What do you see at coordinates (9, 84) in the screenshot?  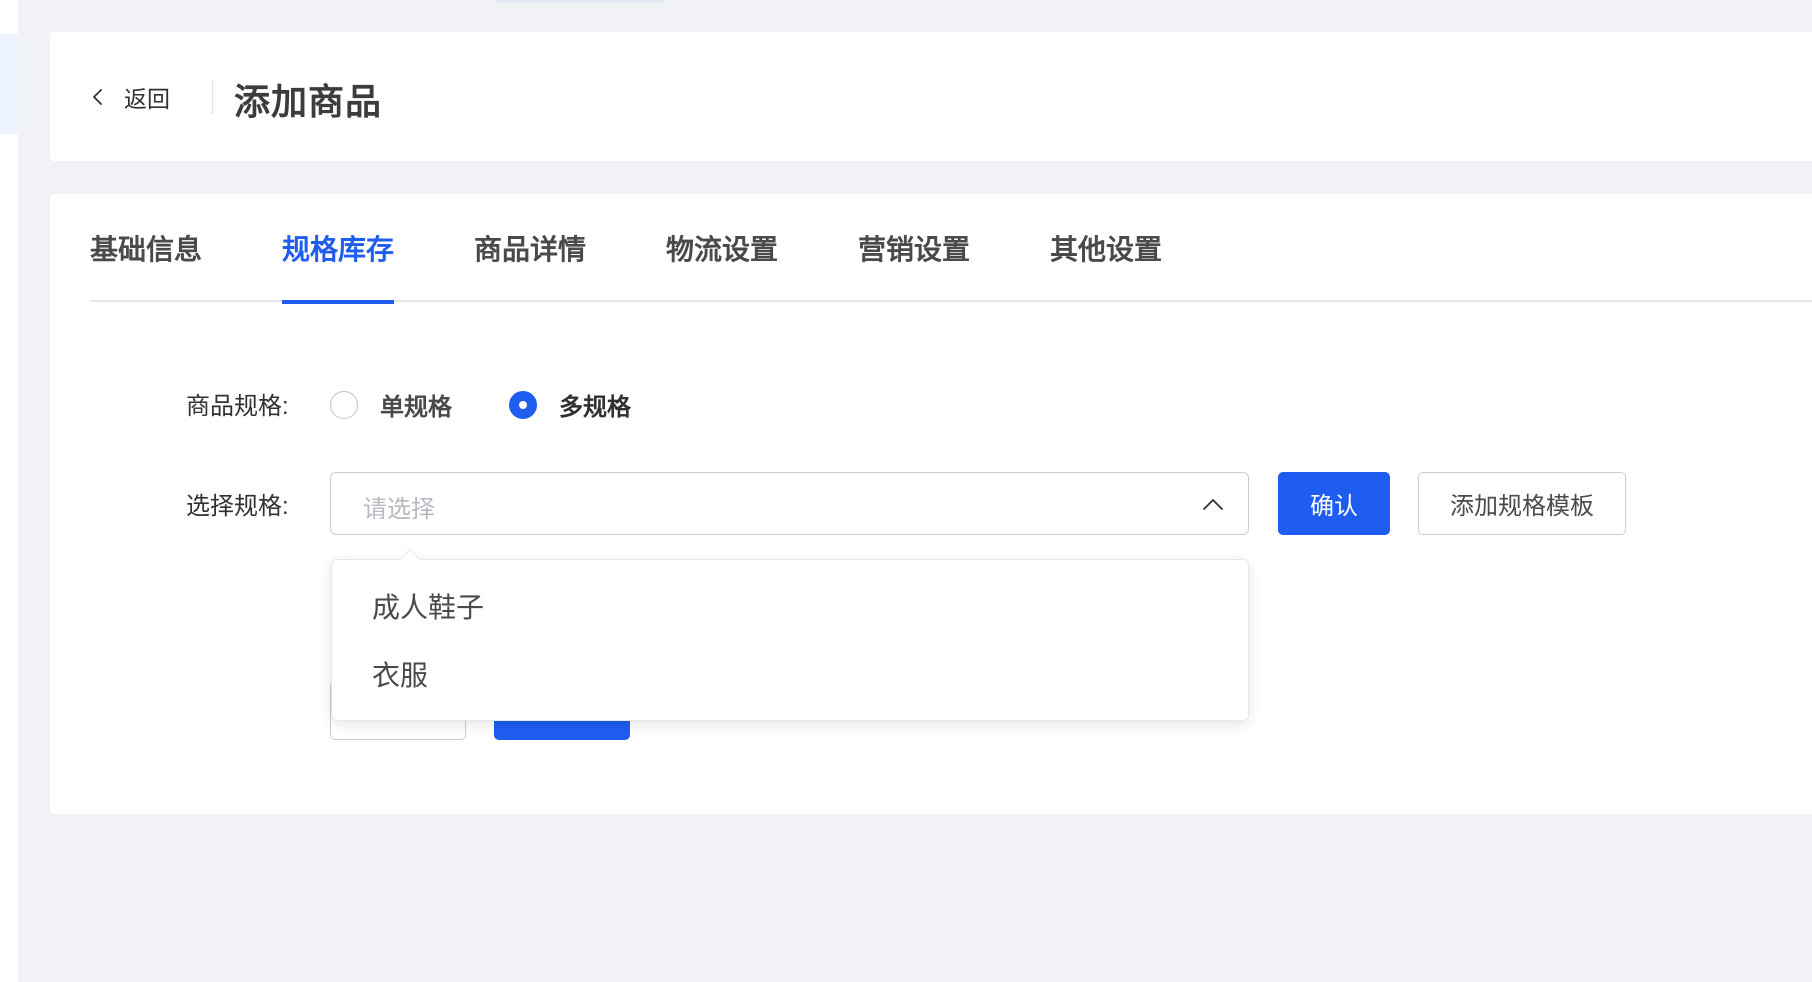 I see `sidebar-active-indicator` at bounding box center [9, 84].